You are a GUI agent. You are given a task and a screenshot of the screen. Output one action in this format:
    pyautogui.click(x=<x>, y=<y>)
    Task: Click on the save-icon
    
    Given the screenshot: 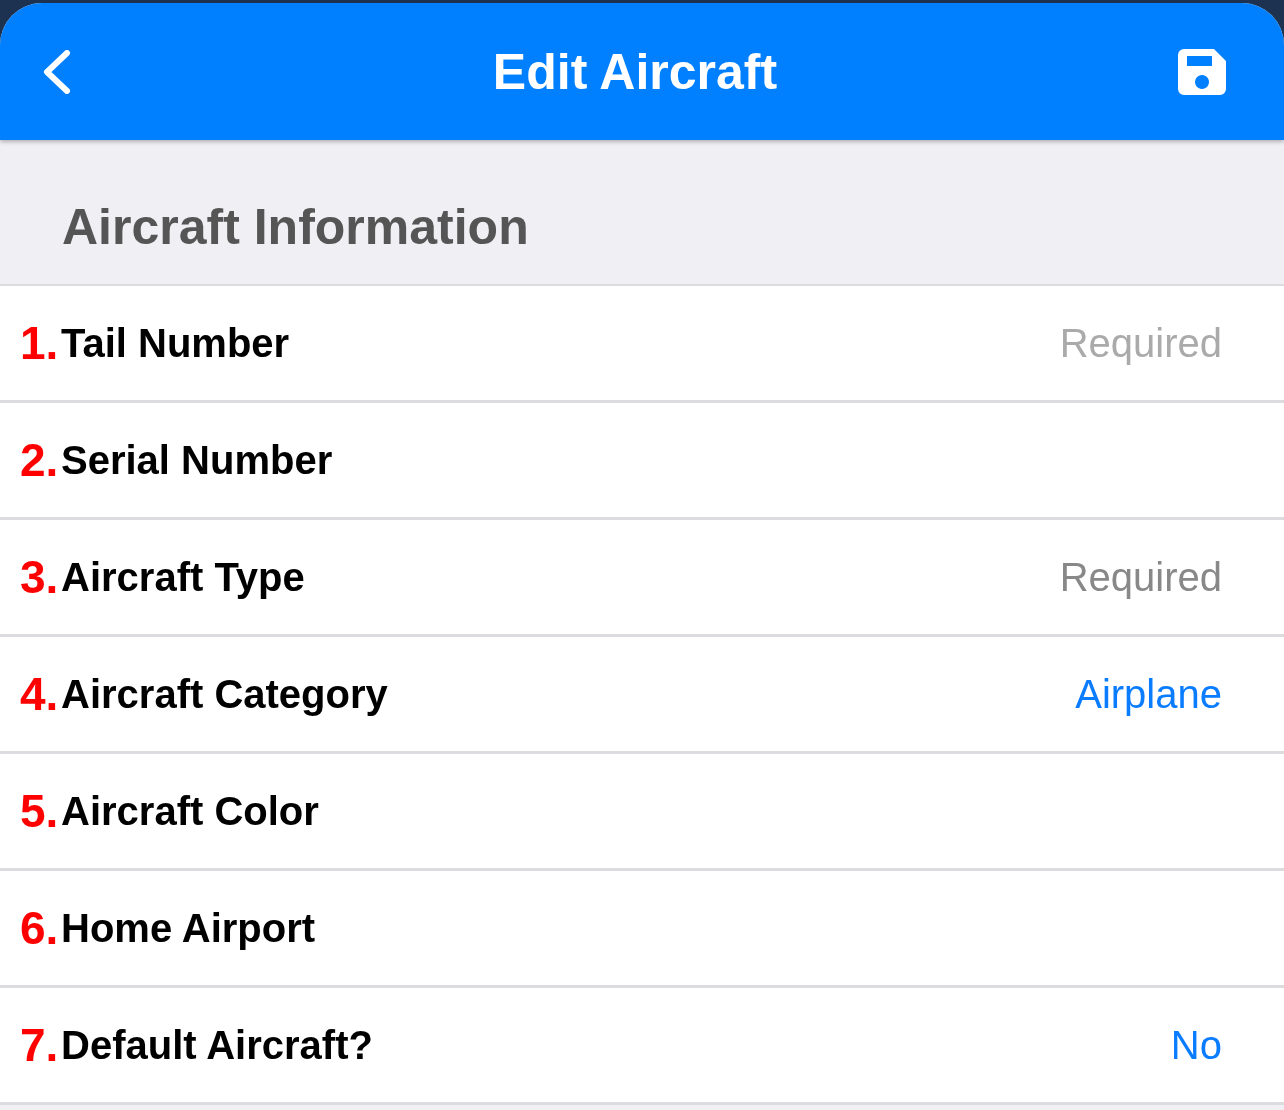 What is the action you would take?
    pyautogui.click(x=1202, y=71)
    